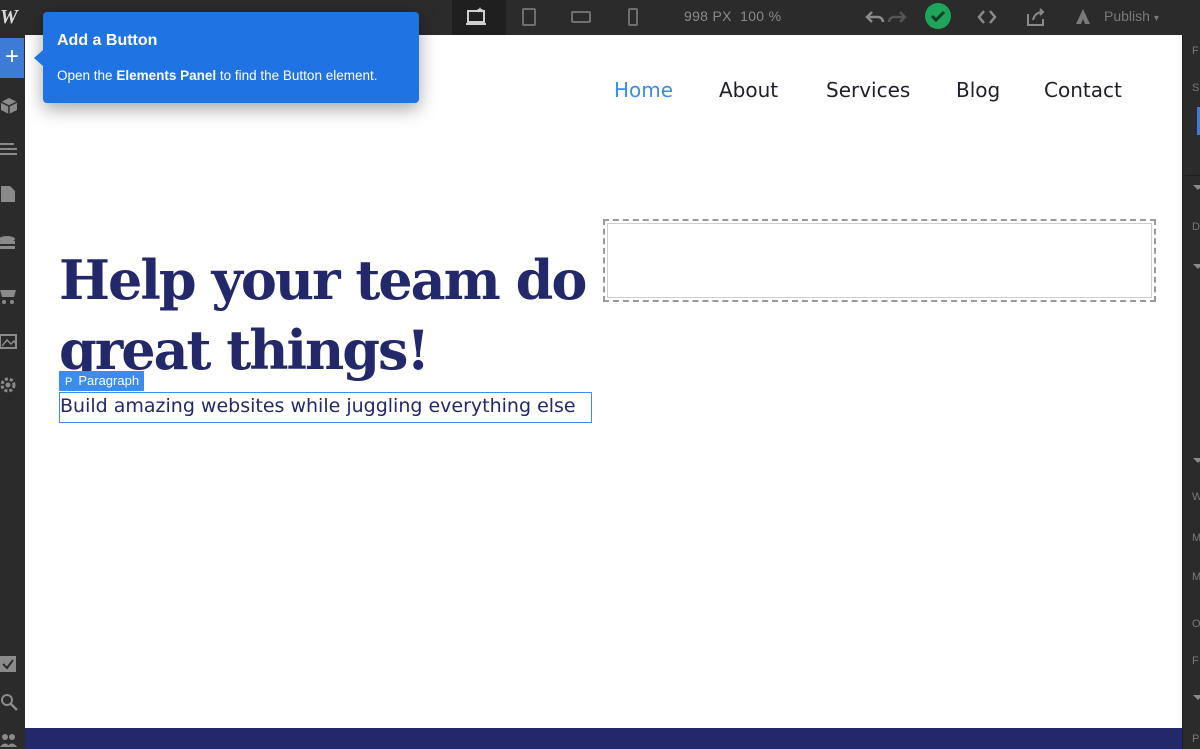 The image size is (1200, 749). What do you see at coordinates (476, 17) in the screenshot?
I see `desktop-breakpoint-icon` at bounding box center [476, 17].